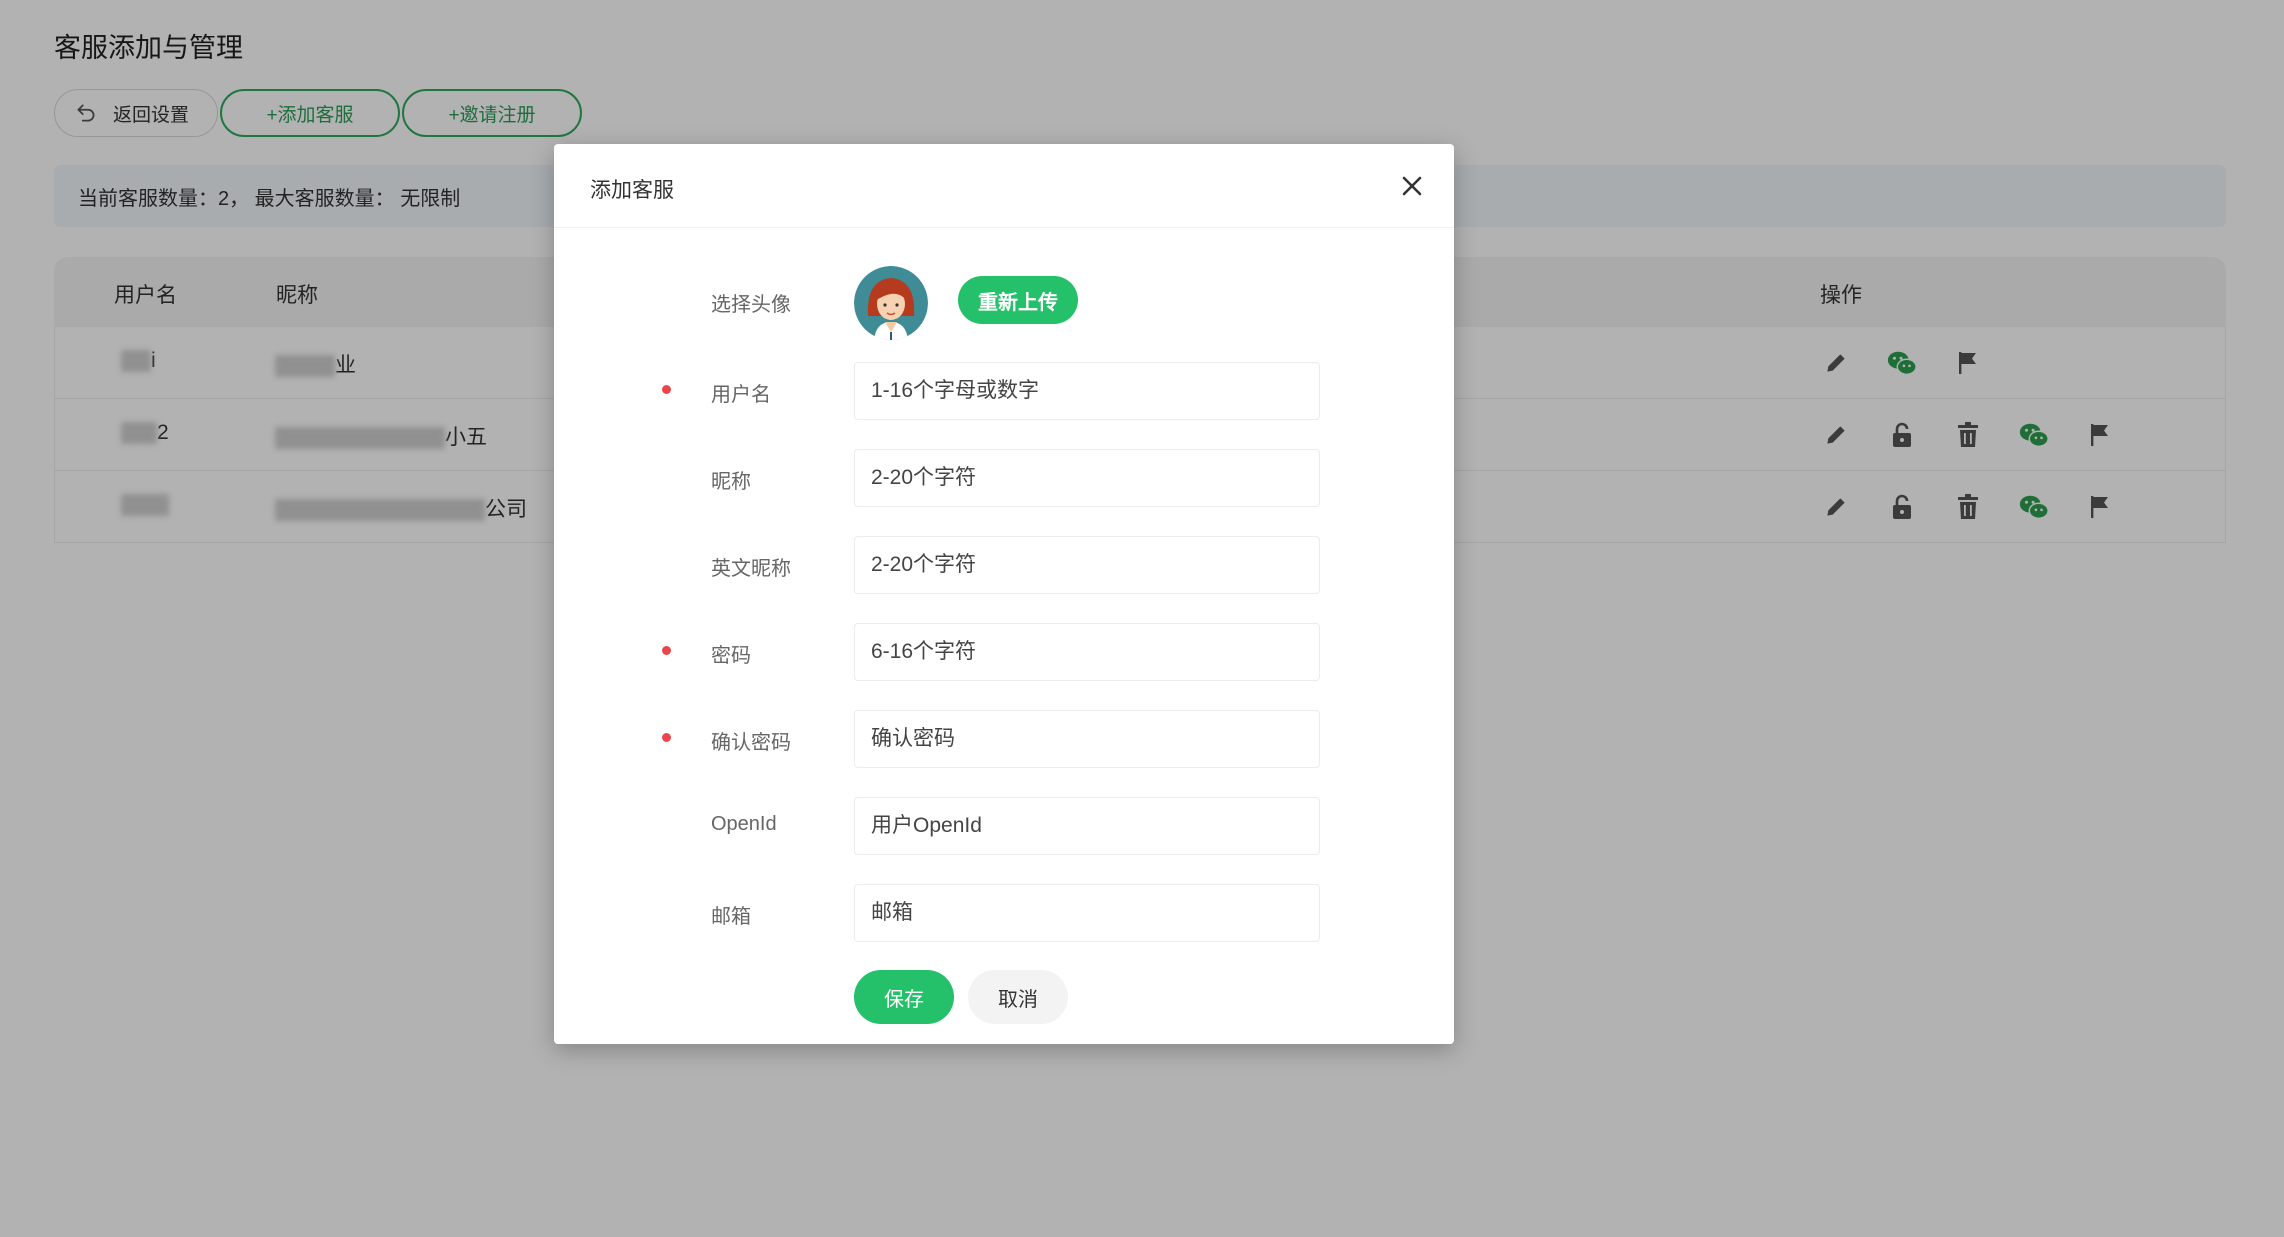  I want to click on nickname-input, so click(1087, 478).